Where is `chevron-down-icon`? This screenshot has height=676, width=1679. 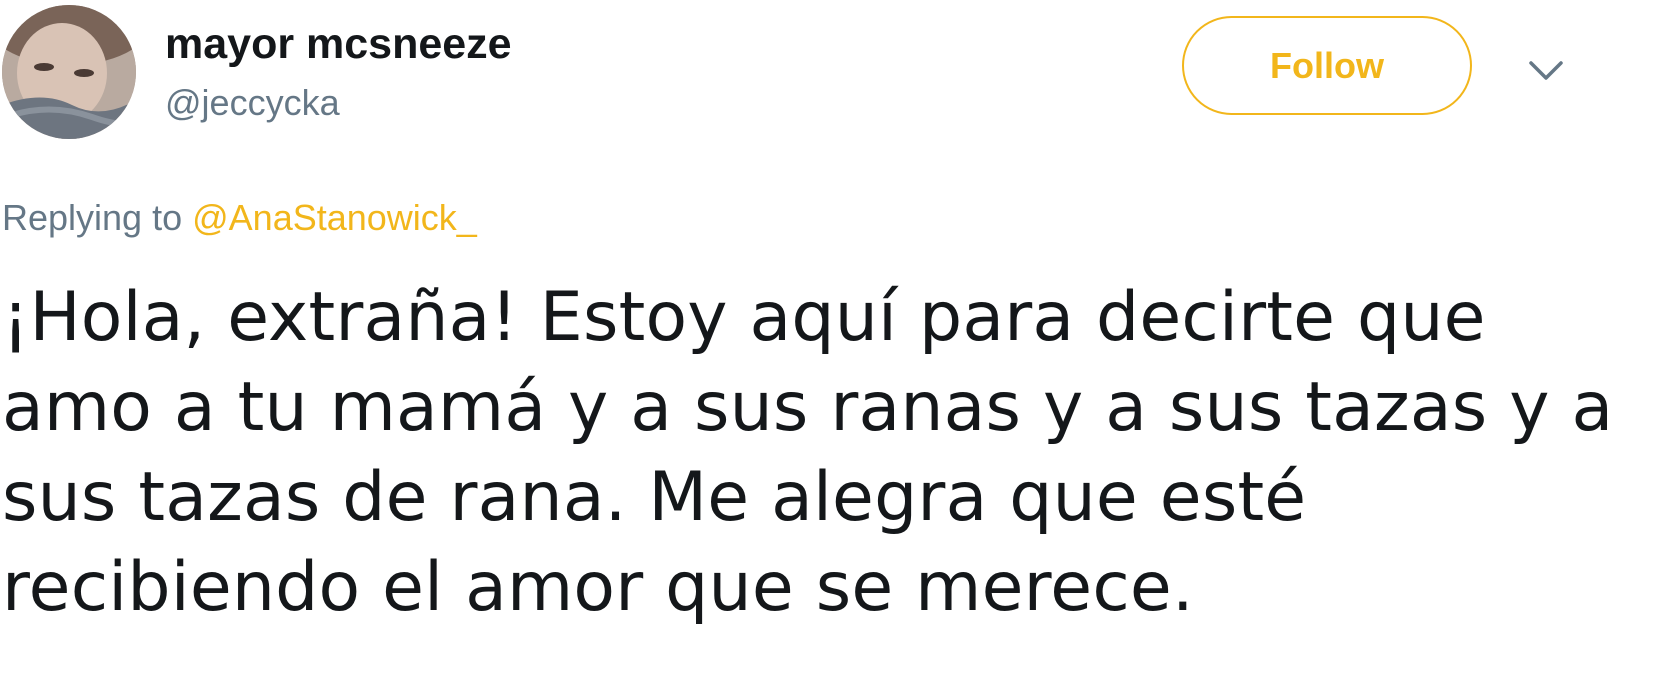
chevron-down-icon is located at coordinates (1546, 71).